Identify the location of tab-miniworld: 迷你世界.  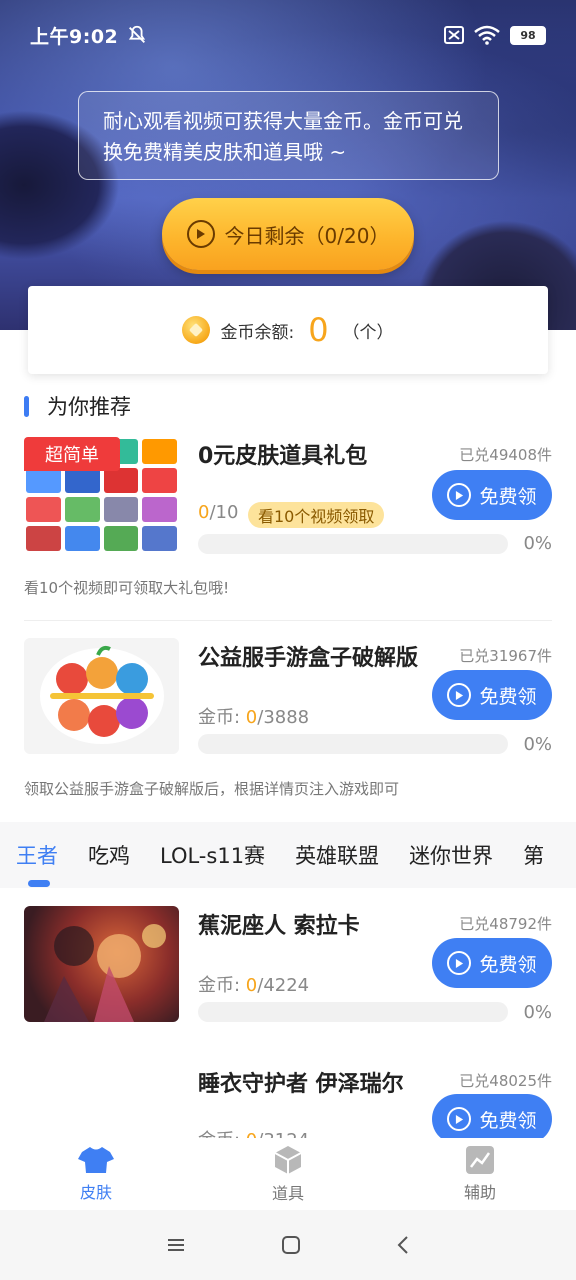
(451, 855).